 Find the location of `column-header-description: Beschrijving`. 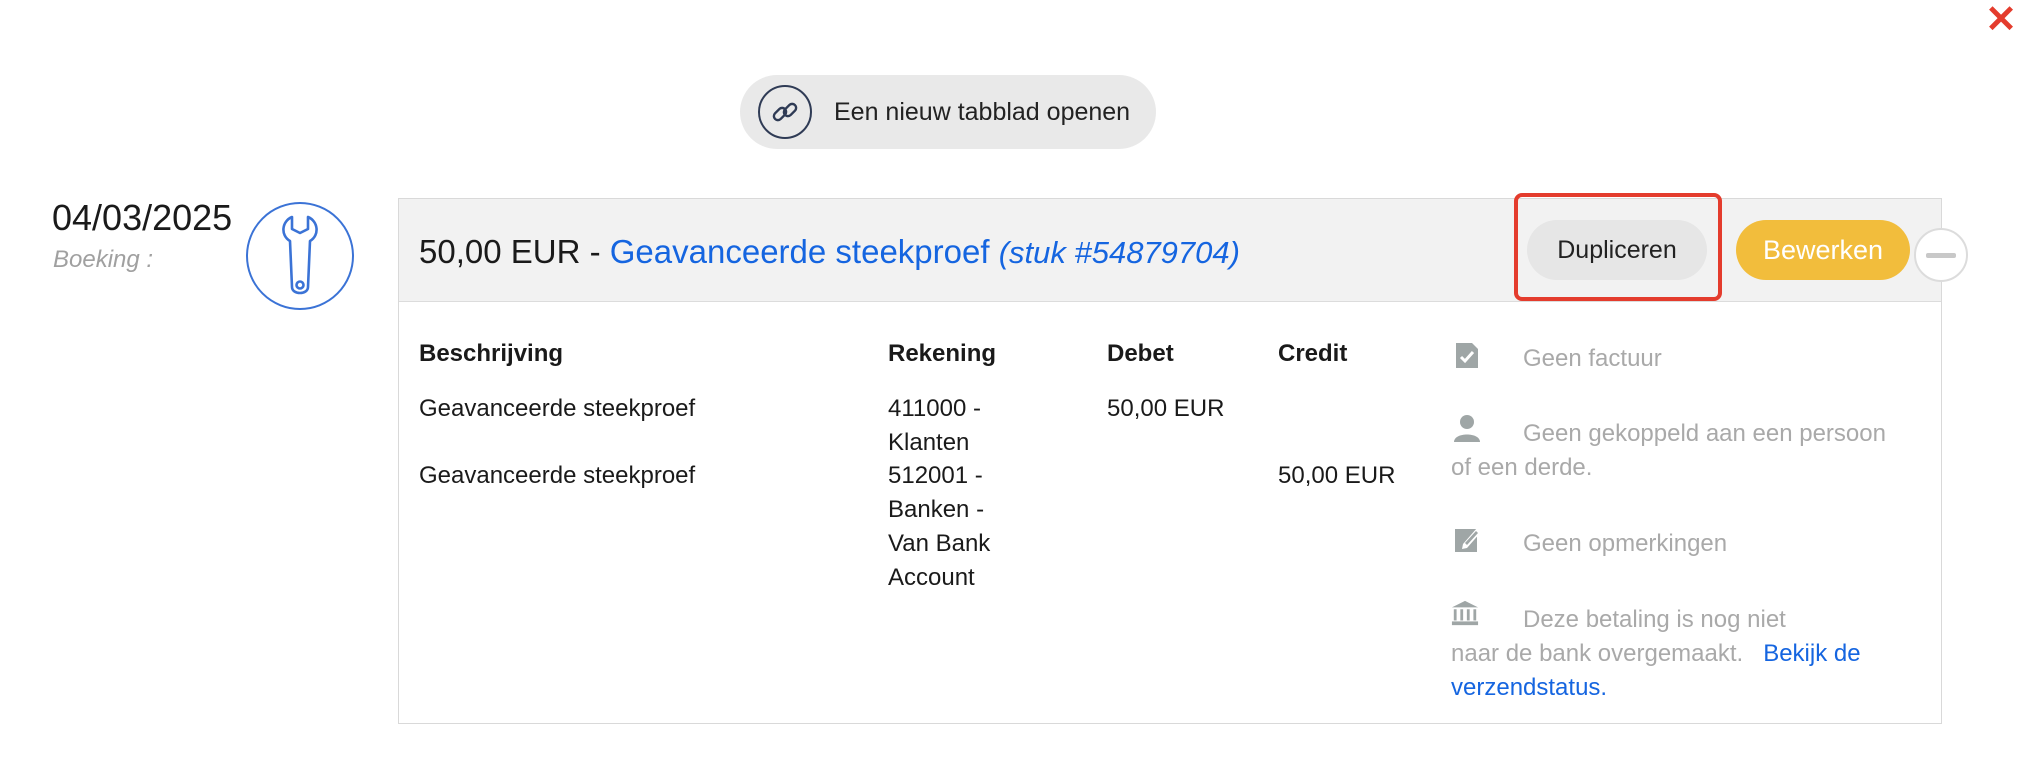

column-header-description: Beschrijving is located at coordinates (491, 353).